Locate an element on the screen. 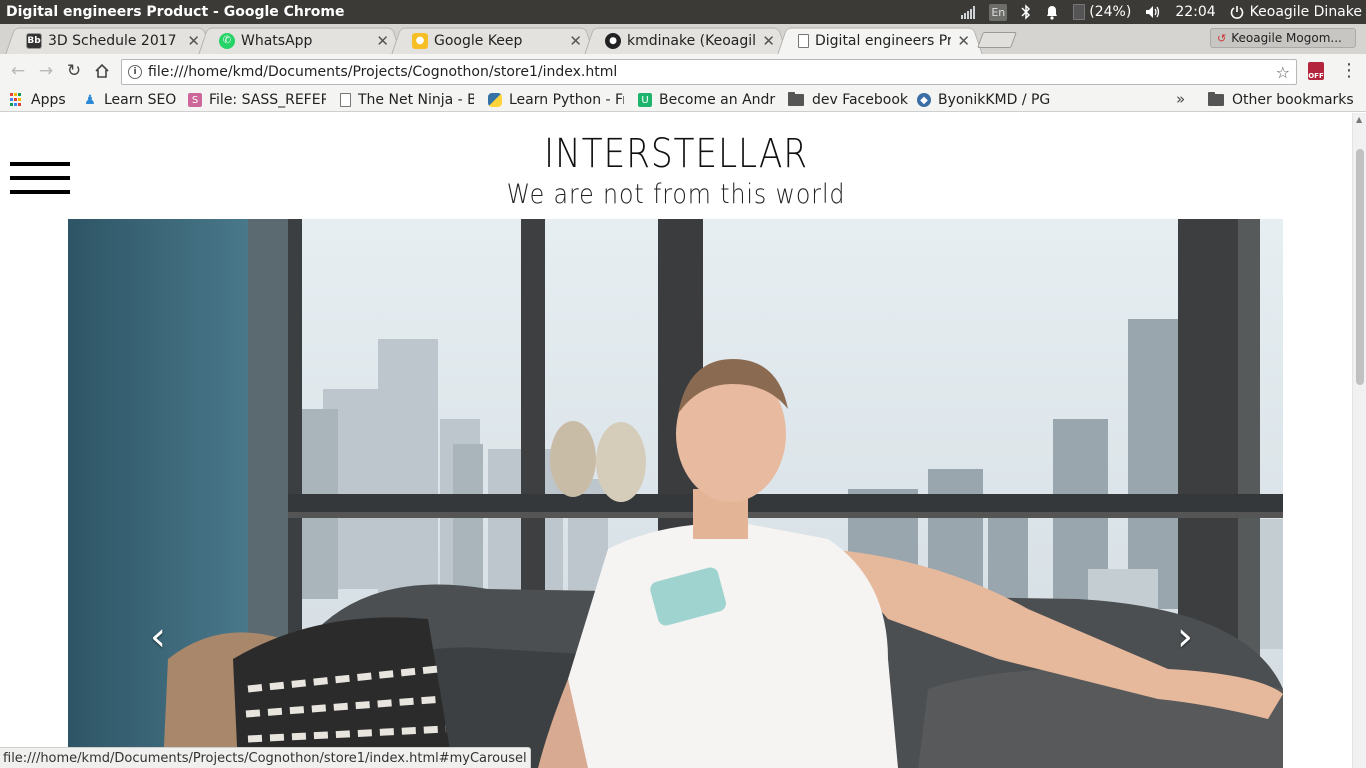 This screenshot has width=1366, height=768. tab-github: ● kmdinake (Keoagile ✕ is located at coordinates (686, 41).